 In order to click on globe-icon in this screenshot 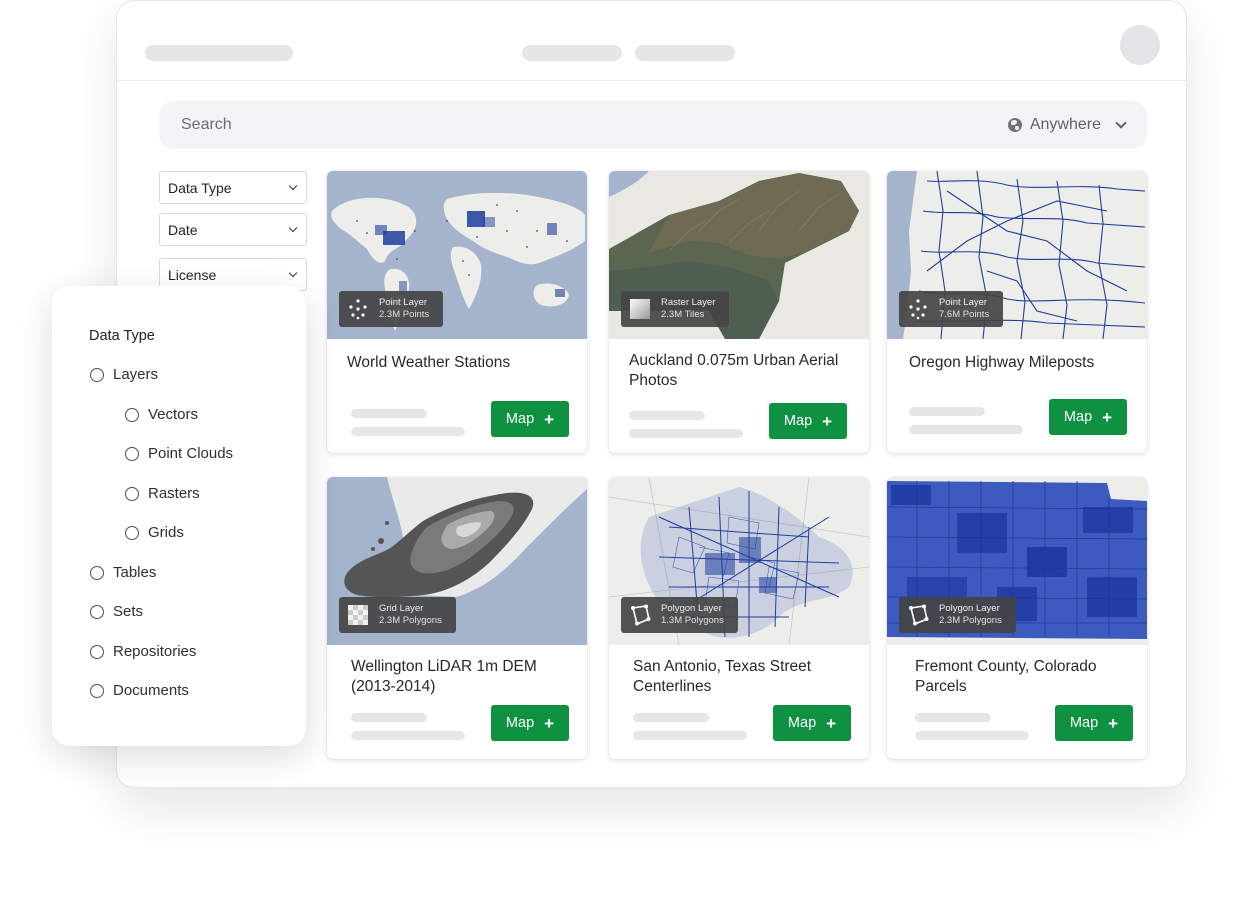, I will do `click(1014, 125)`.